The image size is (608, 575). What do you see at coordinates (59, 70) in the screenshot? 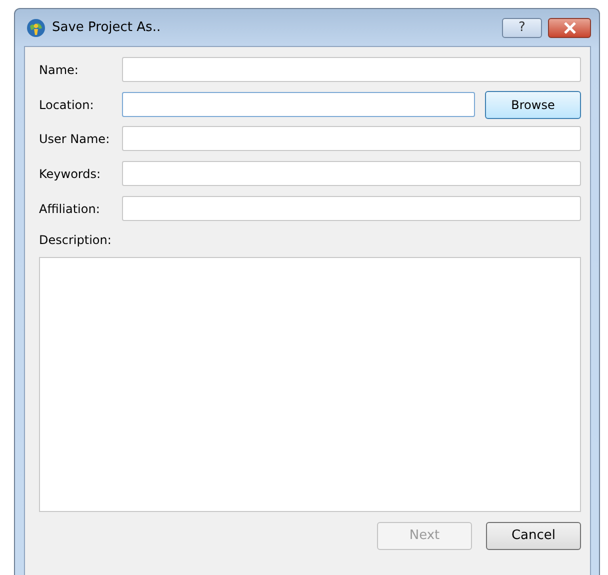
I see `field-label: Name:` at bounding box center [59, 70].